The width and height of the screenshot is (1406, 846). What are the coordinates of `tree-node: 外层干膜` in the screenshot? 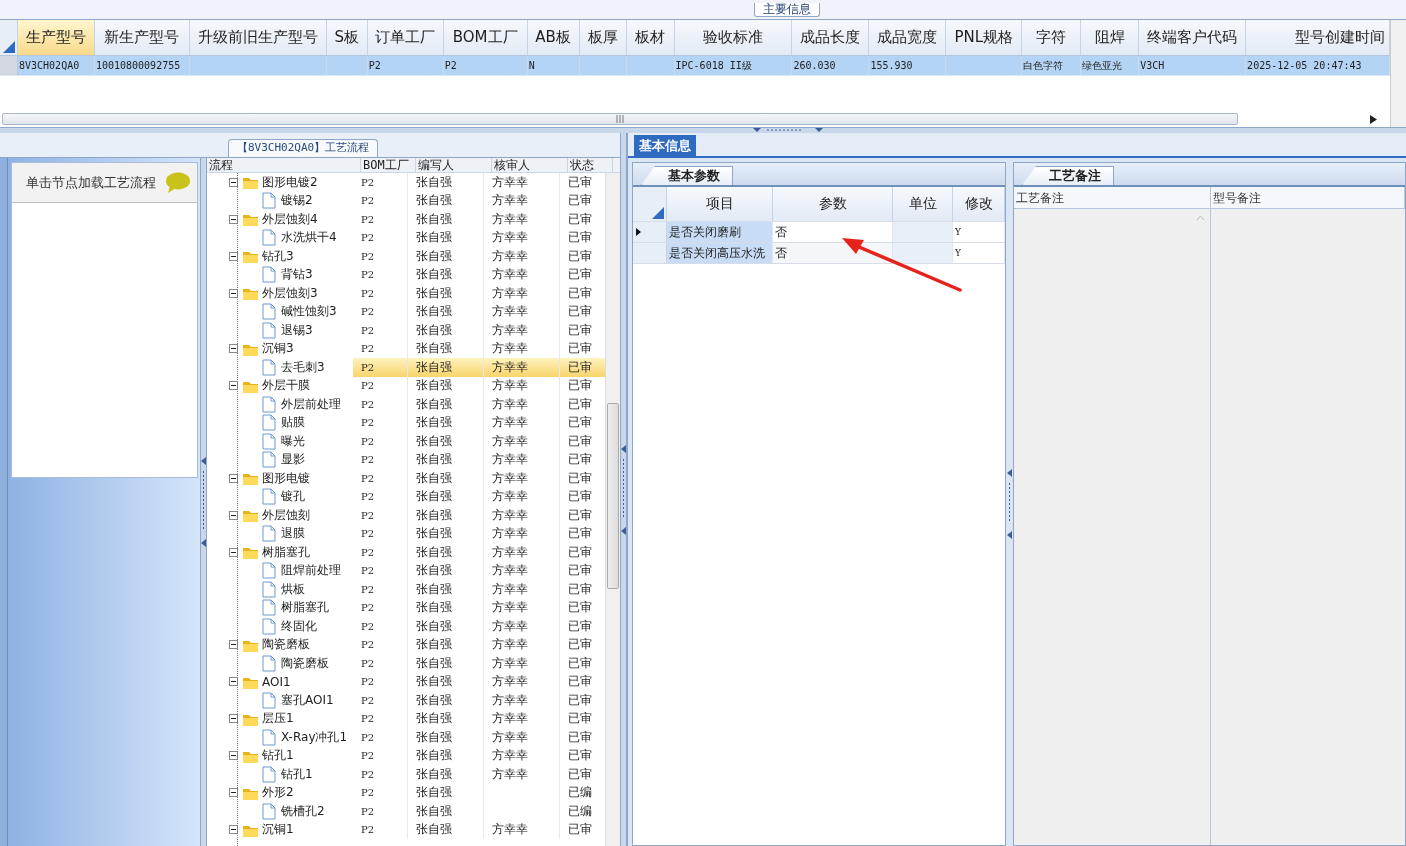 It's located at (284, 386).